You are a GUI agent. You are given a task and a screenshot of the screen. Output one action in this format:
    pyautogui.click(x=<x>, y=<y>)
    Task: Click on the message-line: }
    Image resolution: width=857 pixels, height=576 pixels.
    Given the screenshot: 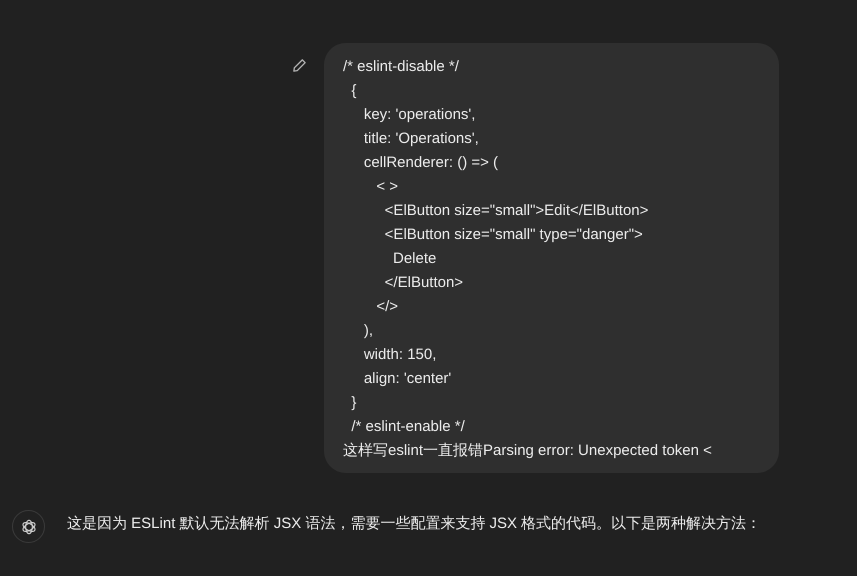 What is the action you would take?
    pyautogui.click(x=353, y=403)
    